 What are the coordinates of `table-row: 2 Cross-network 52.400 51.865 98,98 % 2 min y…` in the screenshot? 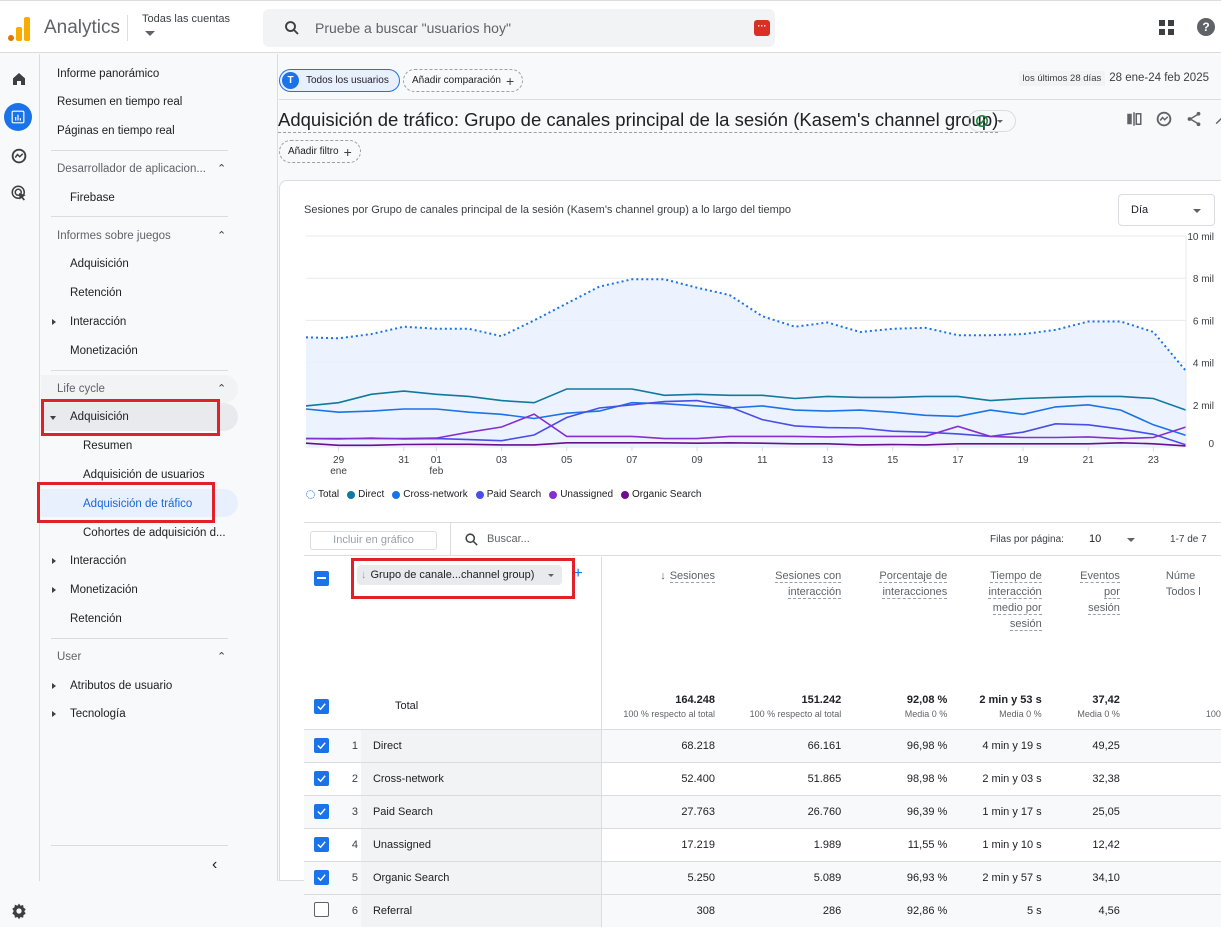 It's located at (762, 778).